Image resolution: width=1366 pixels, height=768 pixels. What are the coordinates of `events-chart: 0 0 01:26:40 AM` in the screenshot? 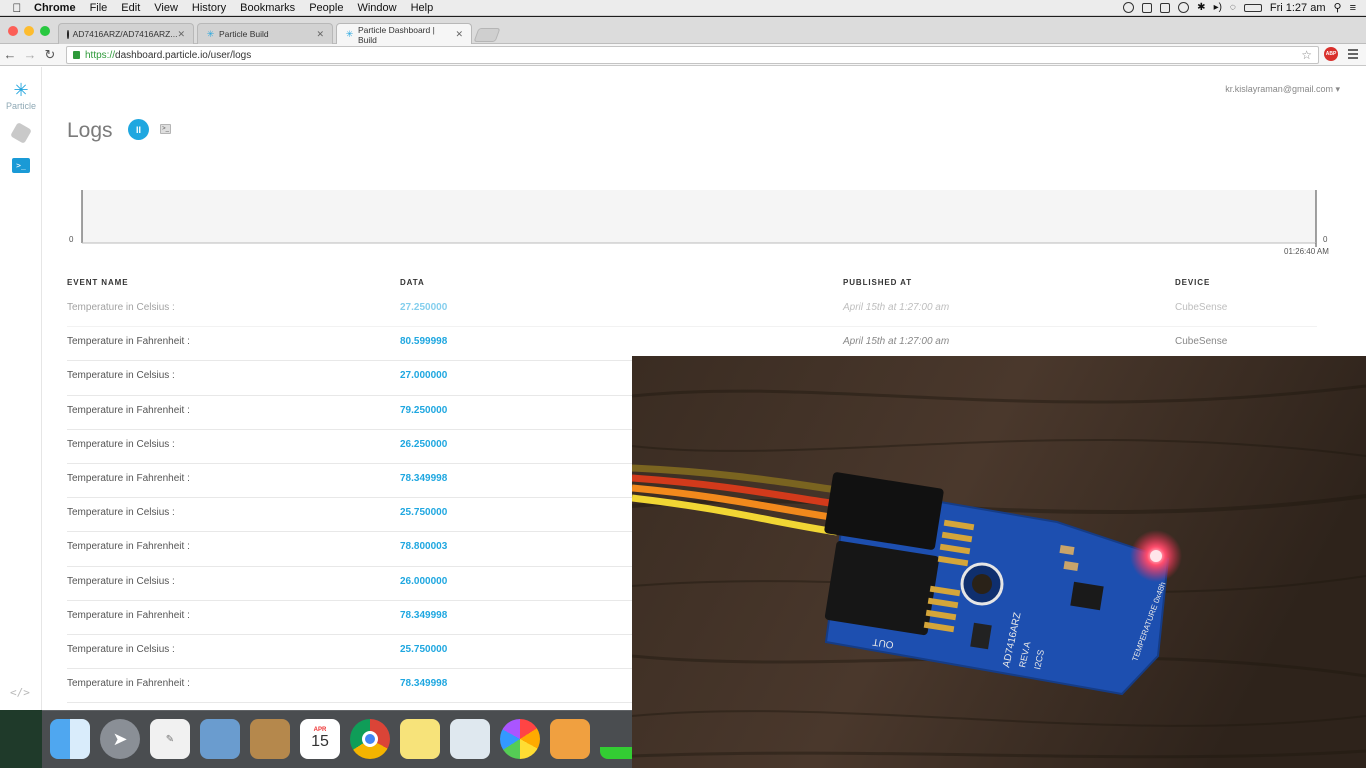 It's located at (704, 217).